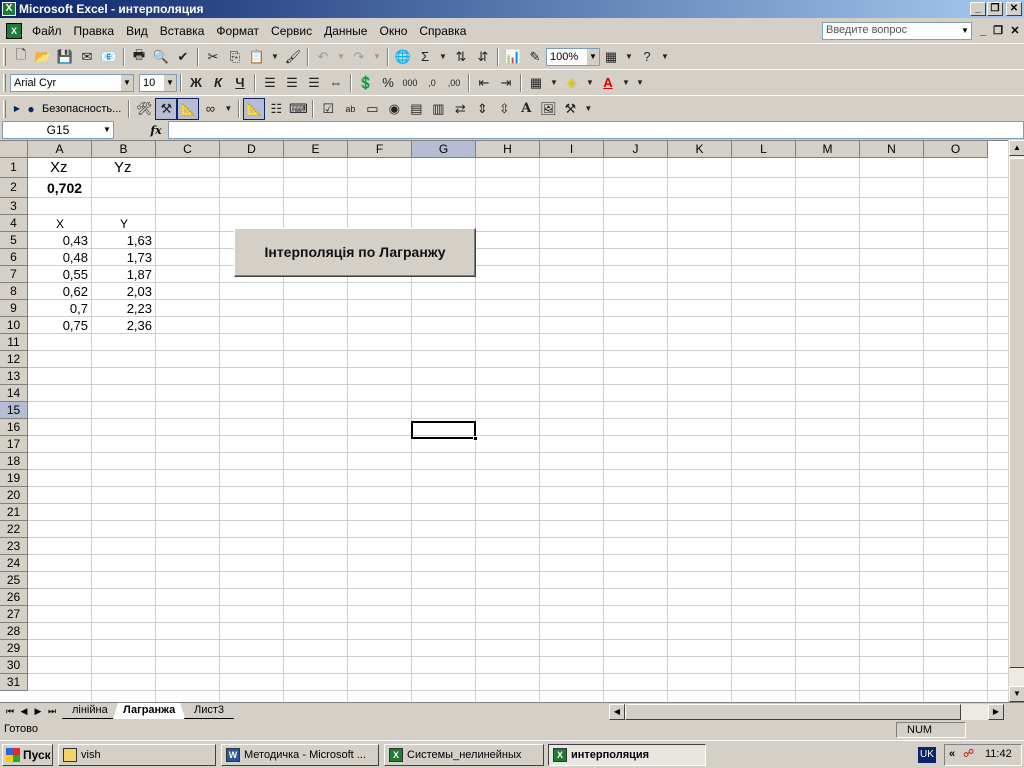  Describe the element at coordinates (372, 109) in the screenshot. I see `command-button-control-icon: ▭` at that location.